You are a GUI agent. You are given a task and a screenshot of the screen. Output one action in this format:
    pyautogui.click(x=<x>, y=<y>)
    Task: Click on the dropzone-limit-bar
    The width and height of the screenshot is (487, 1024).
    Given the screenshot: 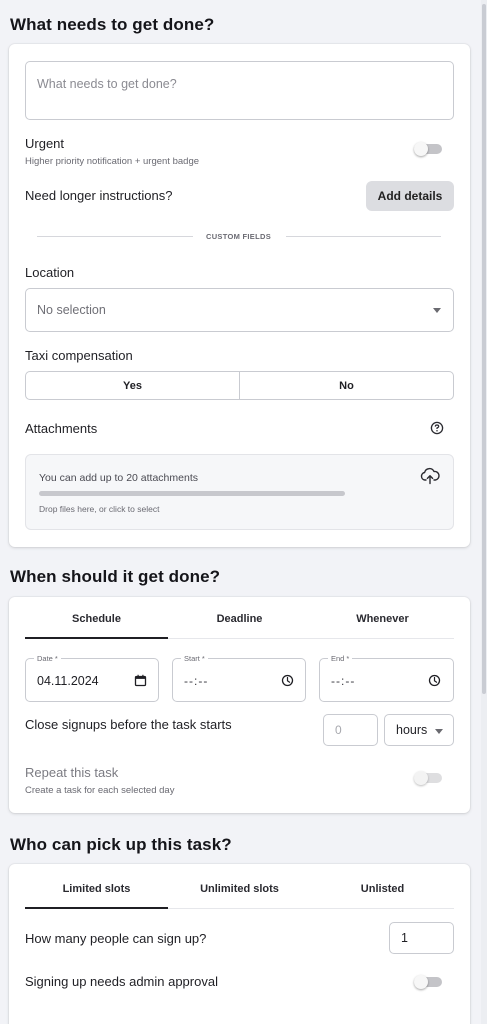 What is the action you would take?
    pyautogui.click(x=192, y=493)
    